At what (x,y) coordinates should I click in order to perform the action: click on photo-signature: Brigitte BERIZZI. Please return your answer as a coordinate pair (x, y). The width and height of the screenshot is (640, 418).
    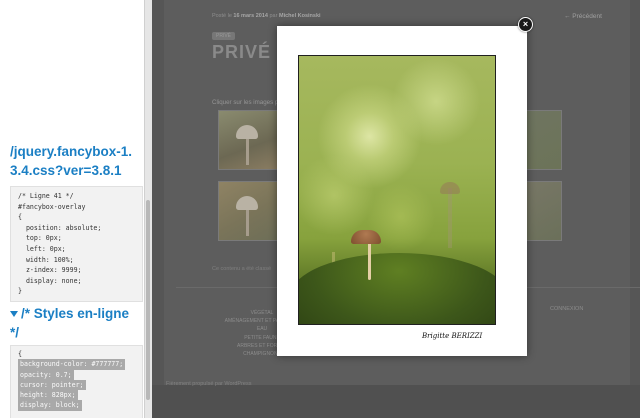
    Looking at the image, I should click on (452, 336).